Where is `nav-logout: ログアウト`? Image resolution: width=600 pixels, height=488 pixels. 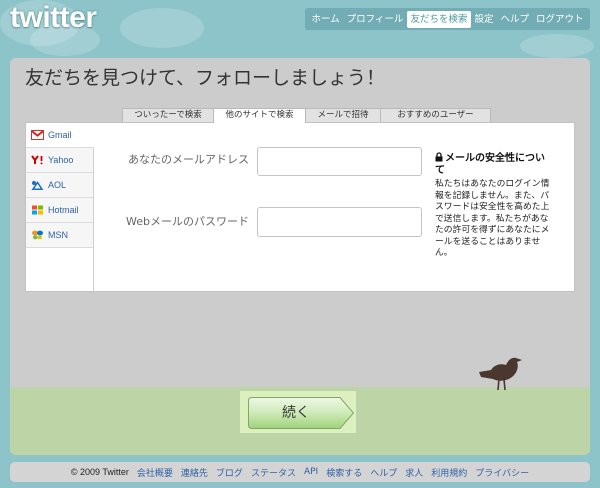
nav-logout: ログアウト is located at coordinates (559, 19).